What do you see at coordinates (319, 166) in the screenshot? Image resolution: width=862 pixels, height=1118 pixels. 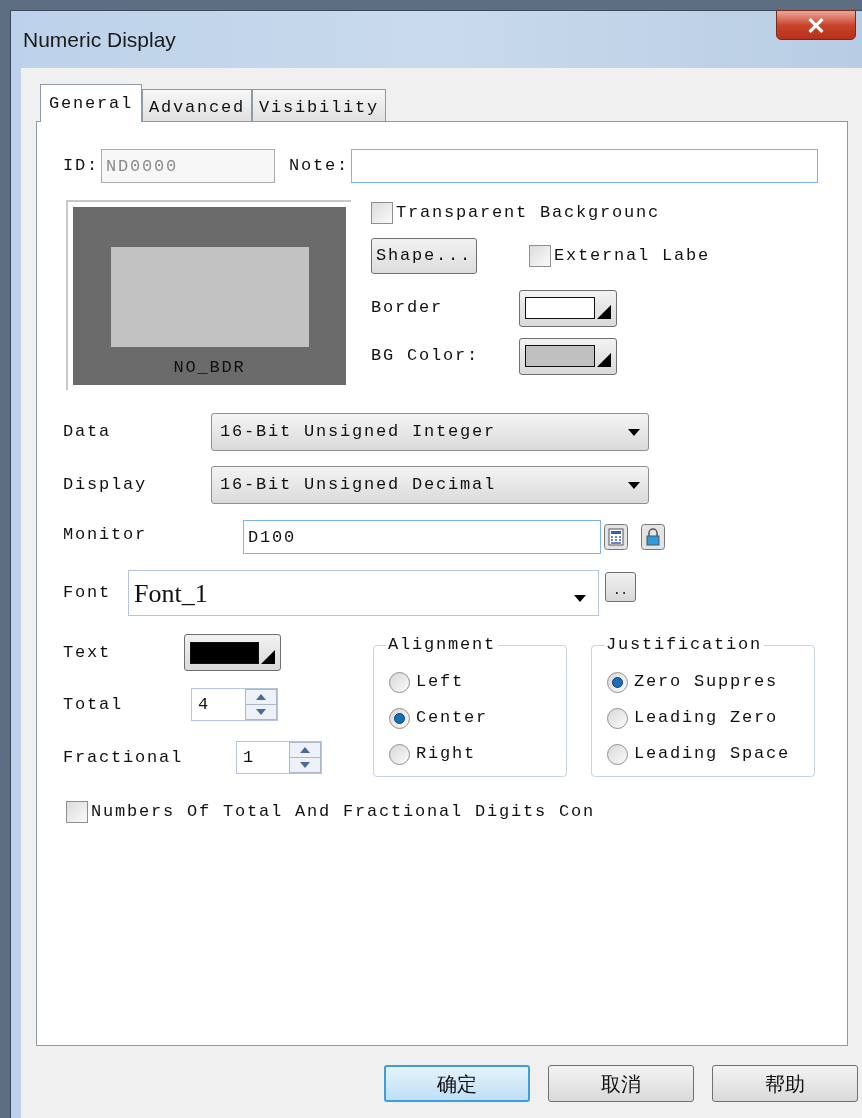 I see `field-label: Note:` at bounding box center [319, 166].